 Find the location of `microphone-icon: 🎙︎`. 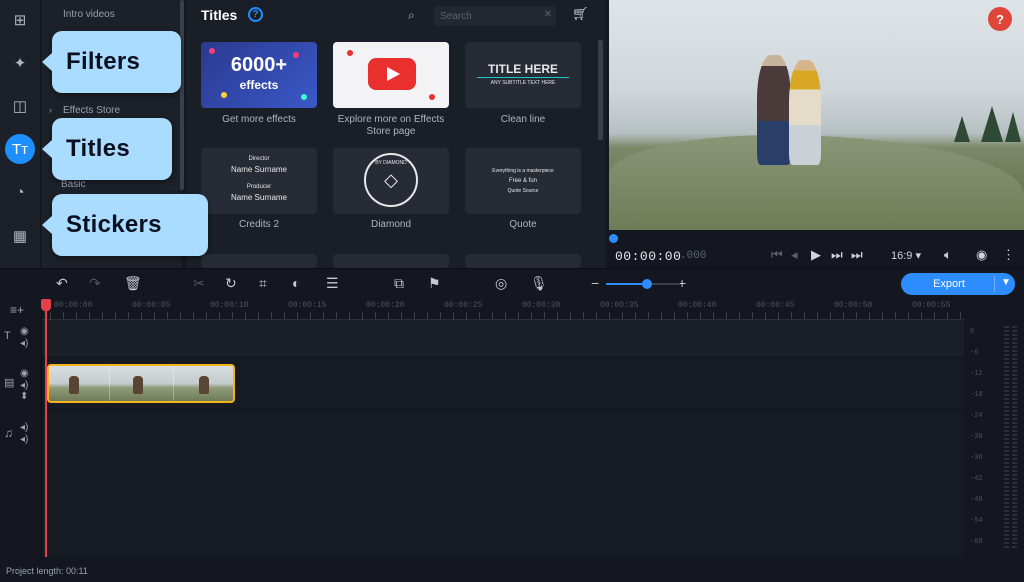

microphone-icon: 🎙︎ is located at coordinates (539, 283).